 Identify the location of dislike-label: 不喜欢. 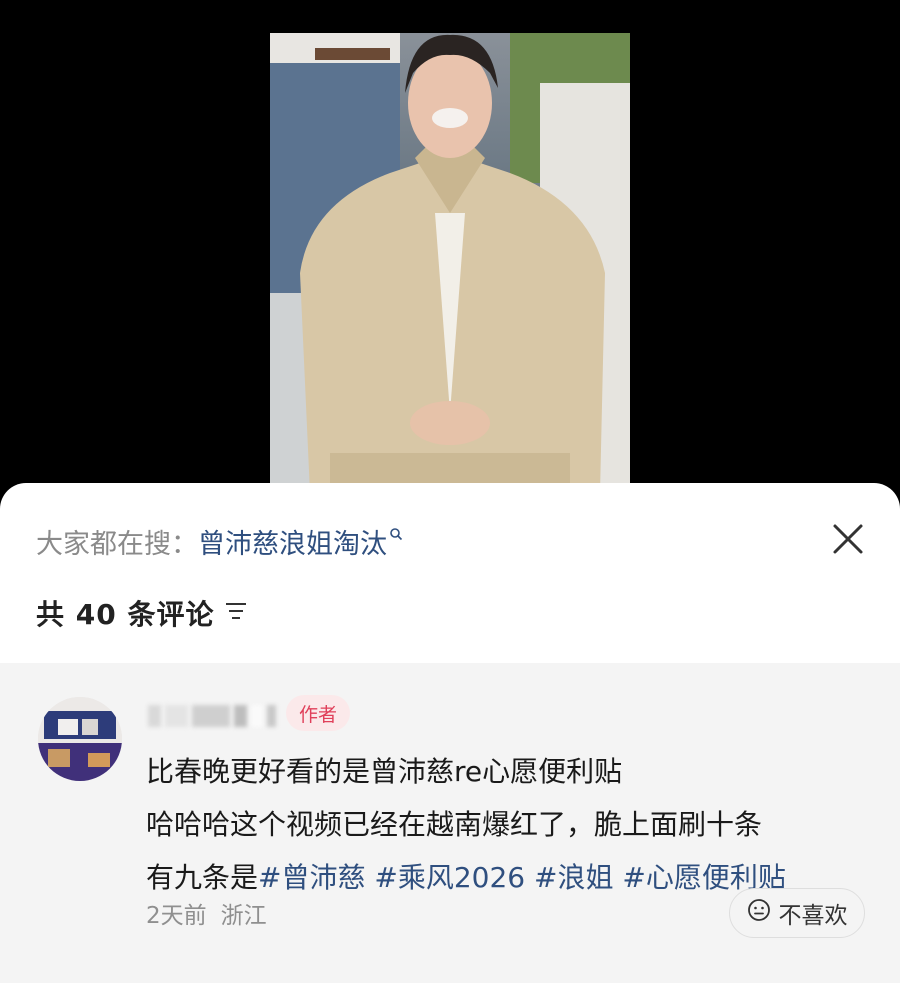
(813, 916).